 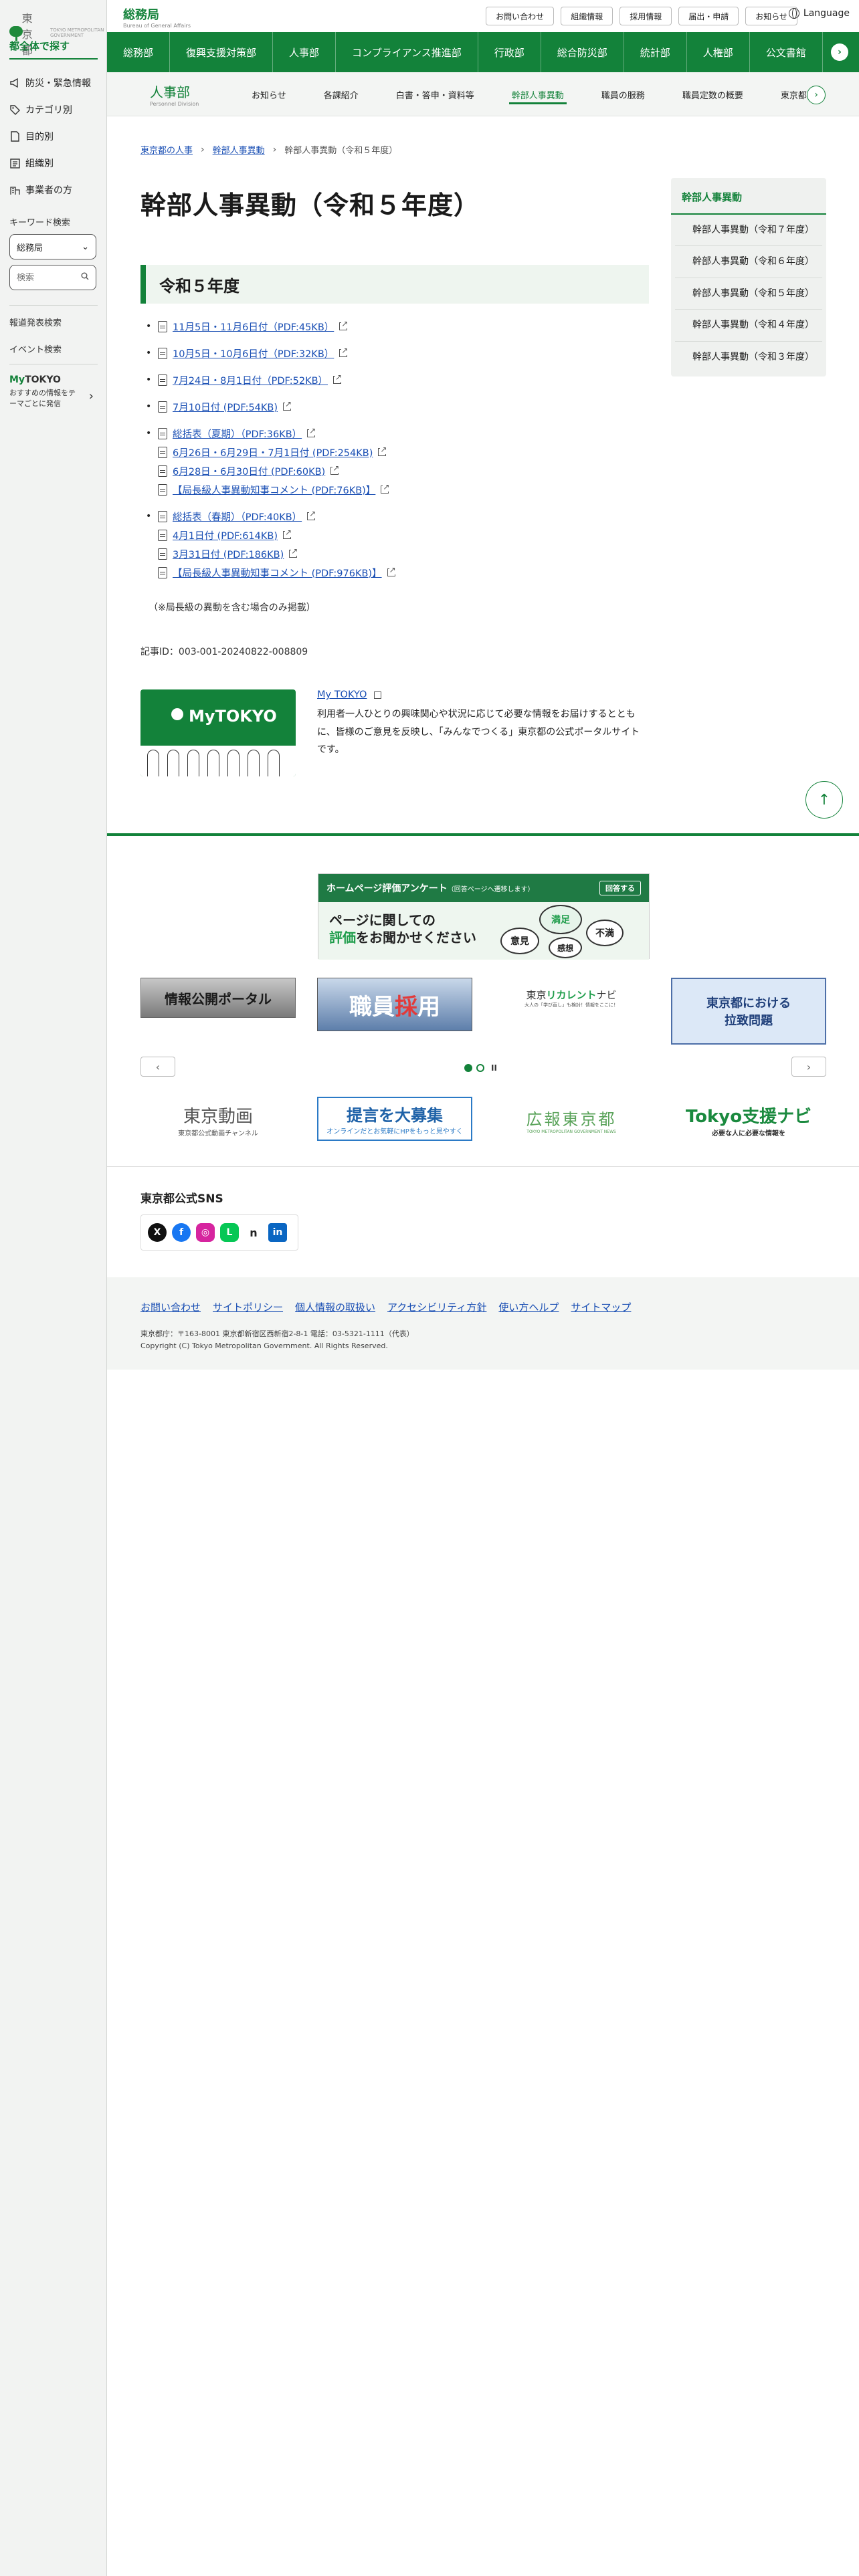 I want to click on pause-icon: II, so click(x=494, y=1068).